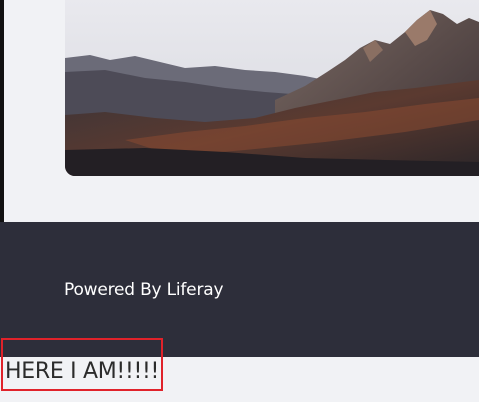  Describe the element at coordinates (82, 371) in the screenshot. I see `custom-text: HERE I AM!!!!!` at that location.